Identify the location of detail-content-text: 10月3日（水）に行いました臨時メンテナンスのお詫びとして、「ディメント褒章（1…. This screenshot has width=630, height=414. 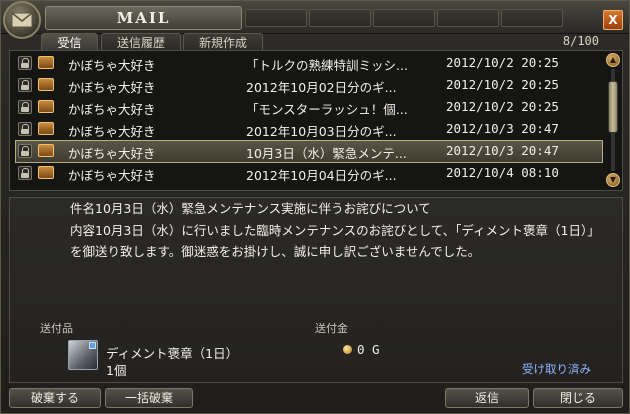
(335, 241).